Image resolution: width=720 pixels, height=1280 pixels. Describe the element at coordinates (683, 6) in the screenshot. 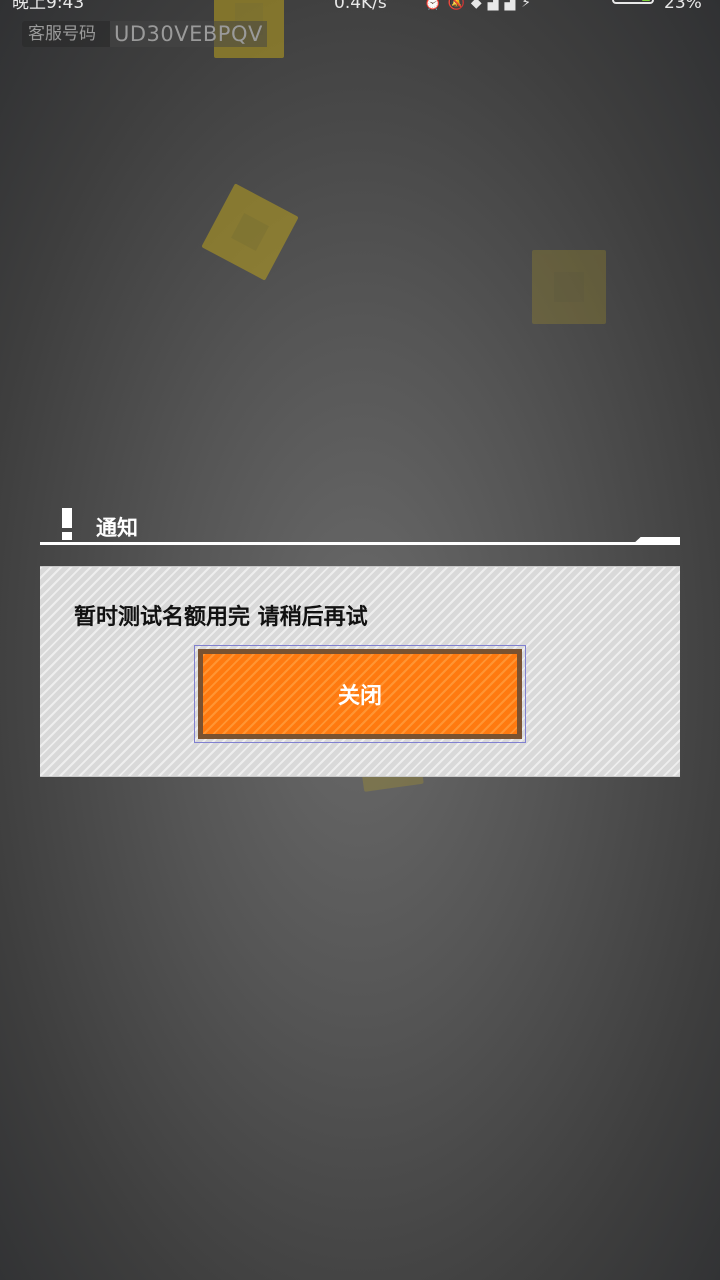

I see `battery-percent: 23%` at that location.